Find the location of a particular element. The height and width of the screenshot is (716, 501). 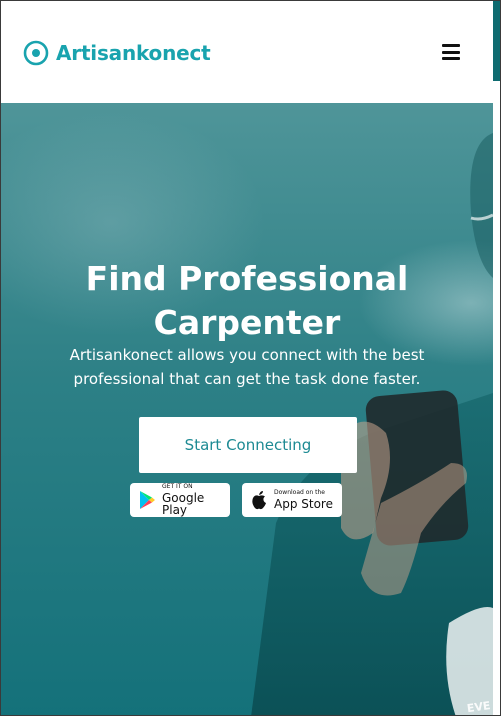

site-header: Artisankonect is located at coordinates (247, 52).